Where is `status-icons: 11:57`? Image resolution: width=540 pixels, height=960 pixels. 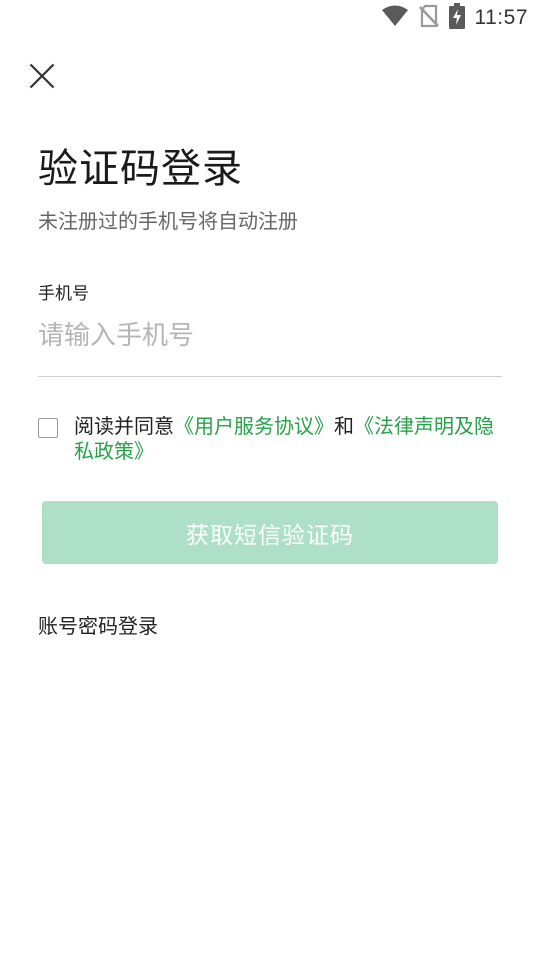
status-icons: 11:57 is located at coordinates (455, 18).